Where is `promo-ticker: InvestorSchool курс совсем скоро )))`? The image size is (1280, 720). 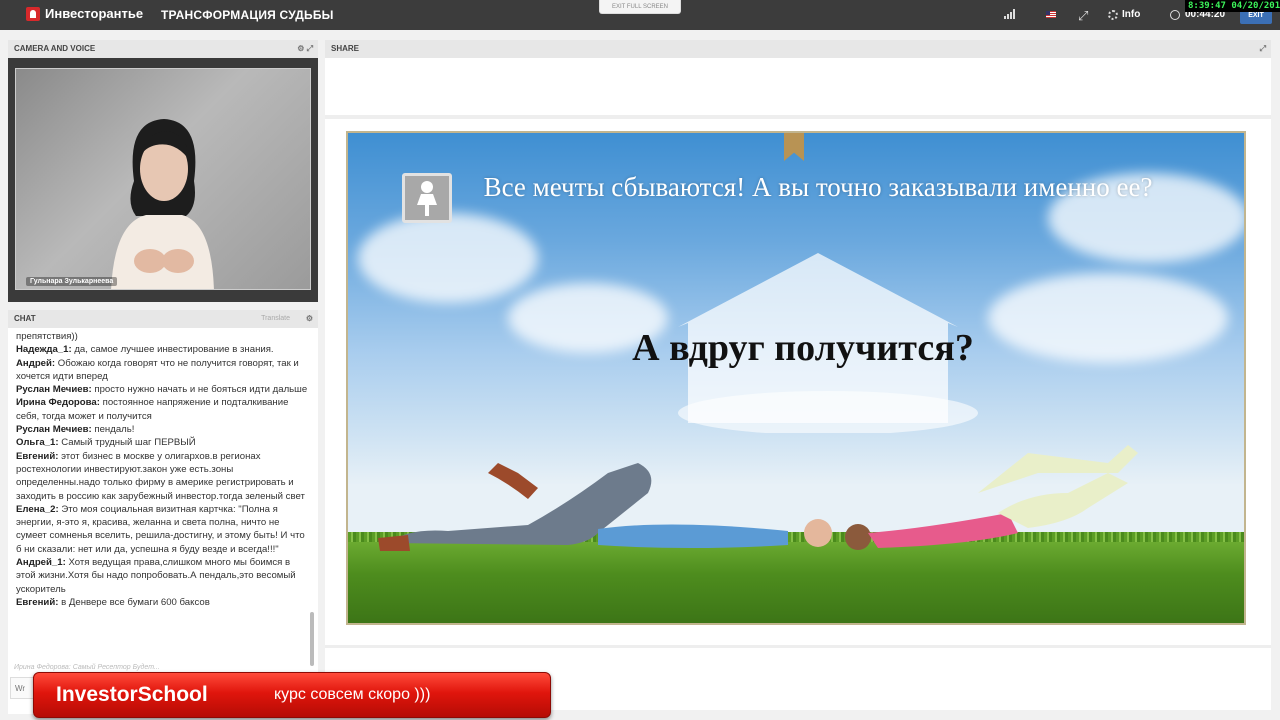
promo-ticker: InvestorSchool курс совсем скоро ))) is located at coordinates (292, 695).